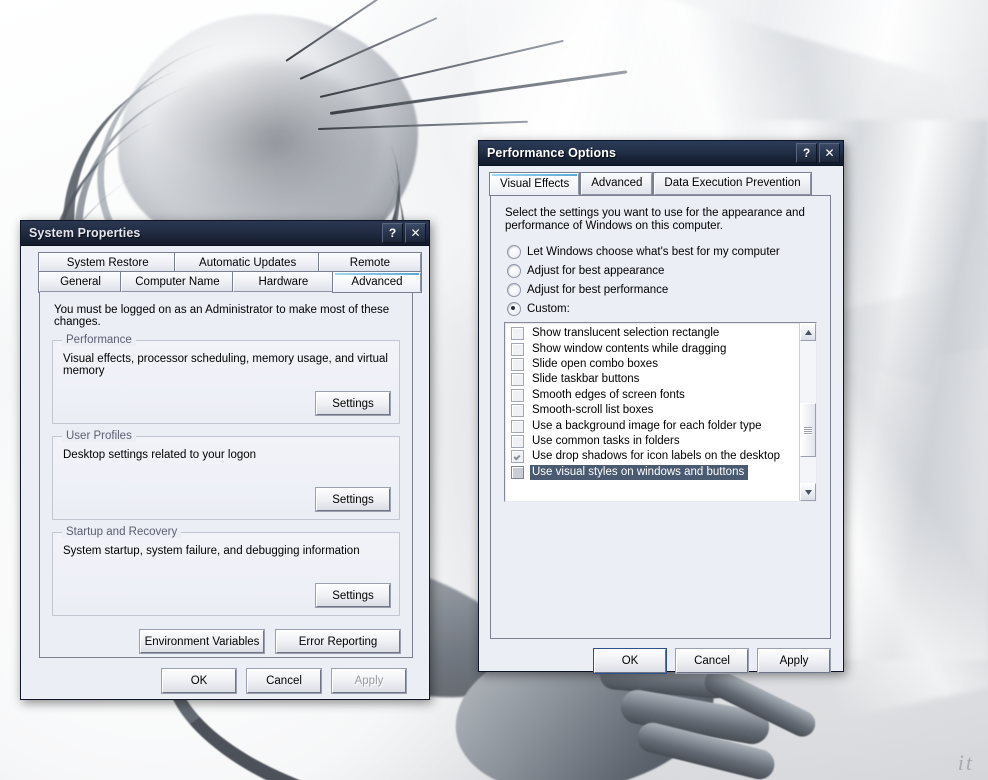 The image size is (988, 780). What do you see at coordinates (108, 263) in the screenshot?
I see `tab-system-restore: System Restore` at bounding box center [108, 263].